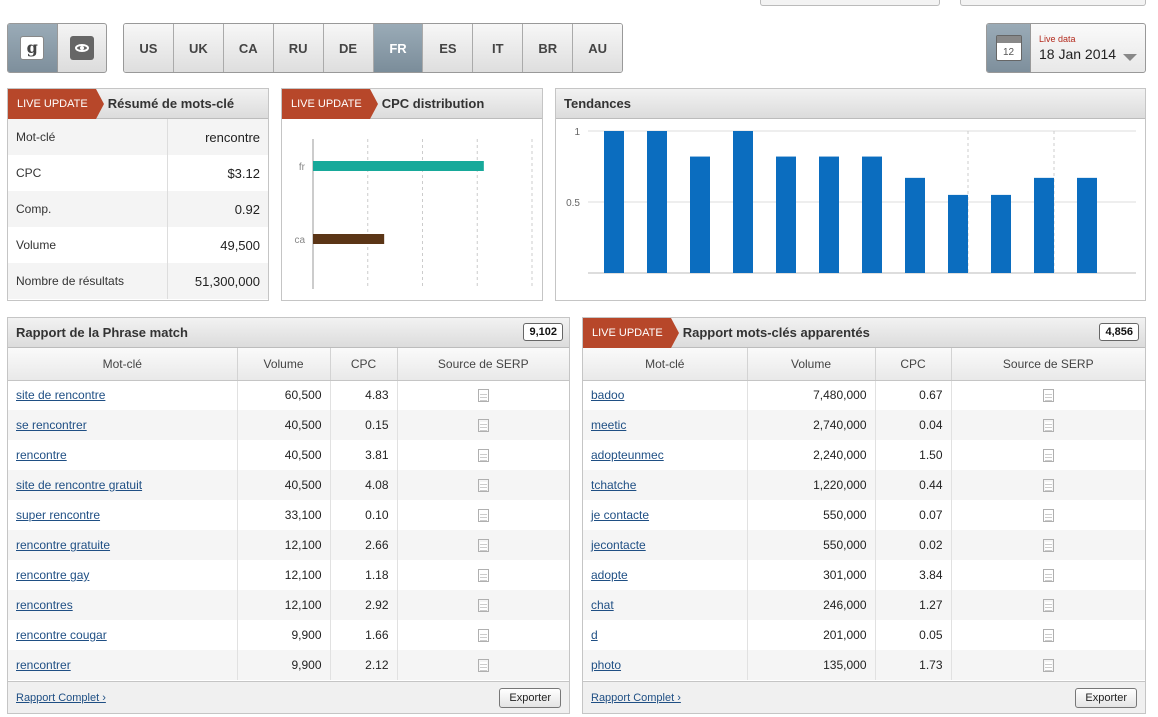 Image resolution: width=1158 pixels, height=717 pixels. What do you see at coordinates (811, 665) in the screenshot?
I see `volume-cell: 135,000` at bounding box center [811, 665].